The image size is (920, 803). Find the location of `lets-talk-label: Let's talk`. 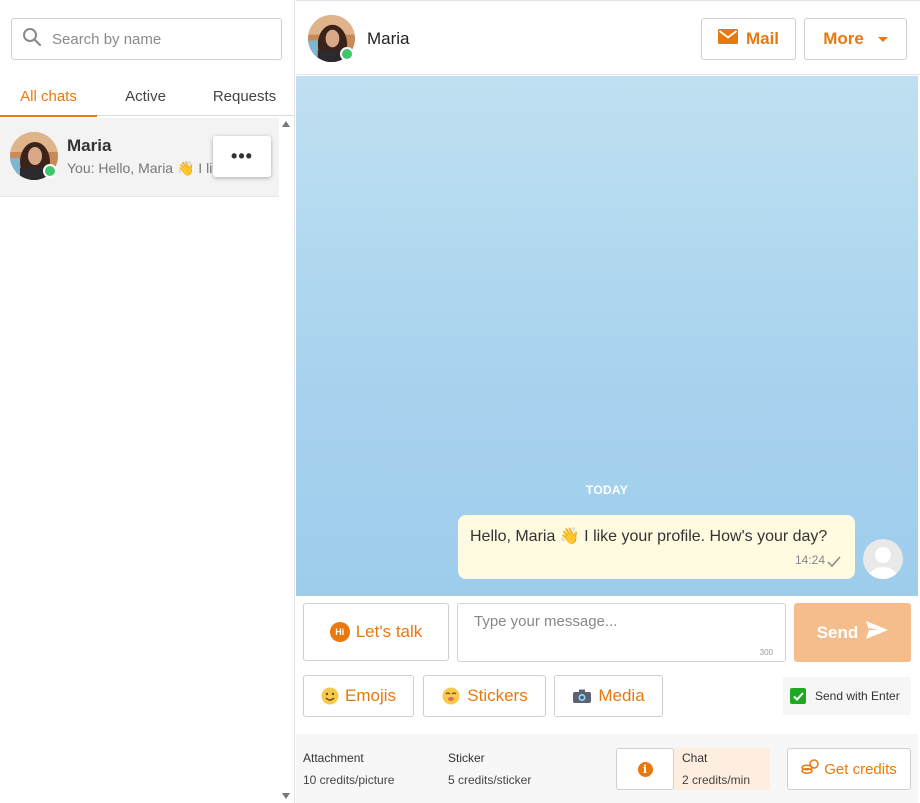

lets-talk-label: Let's talk is located at coordinates (389, 631).